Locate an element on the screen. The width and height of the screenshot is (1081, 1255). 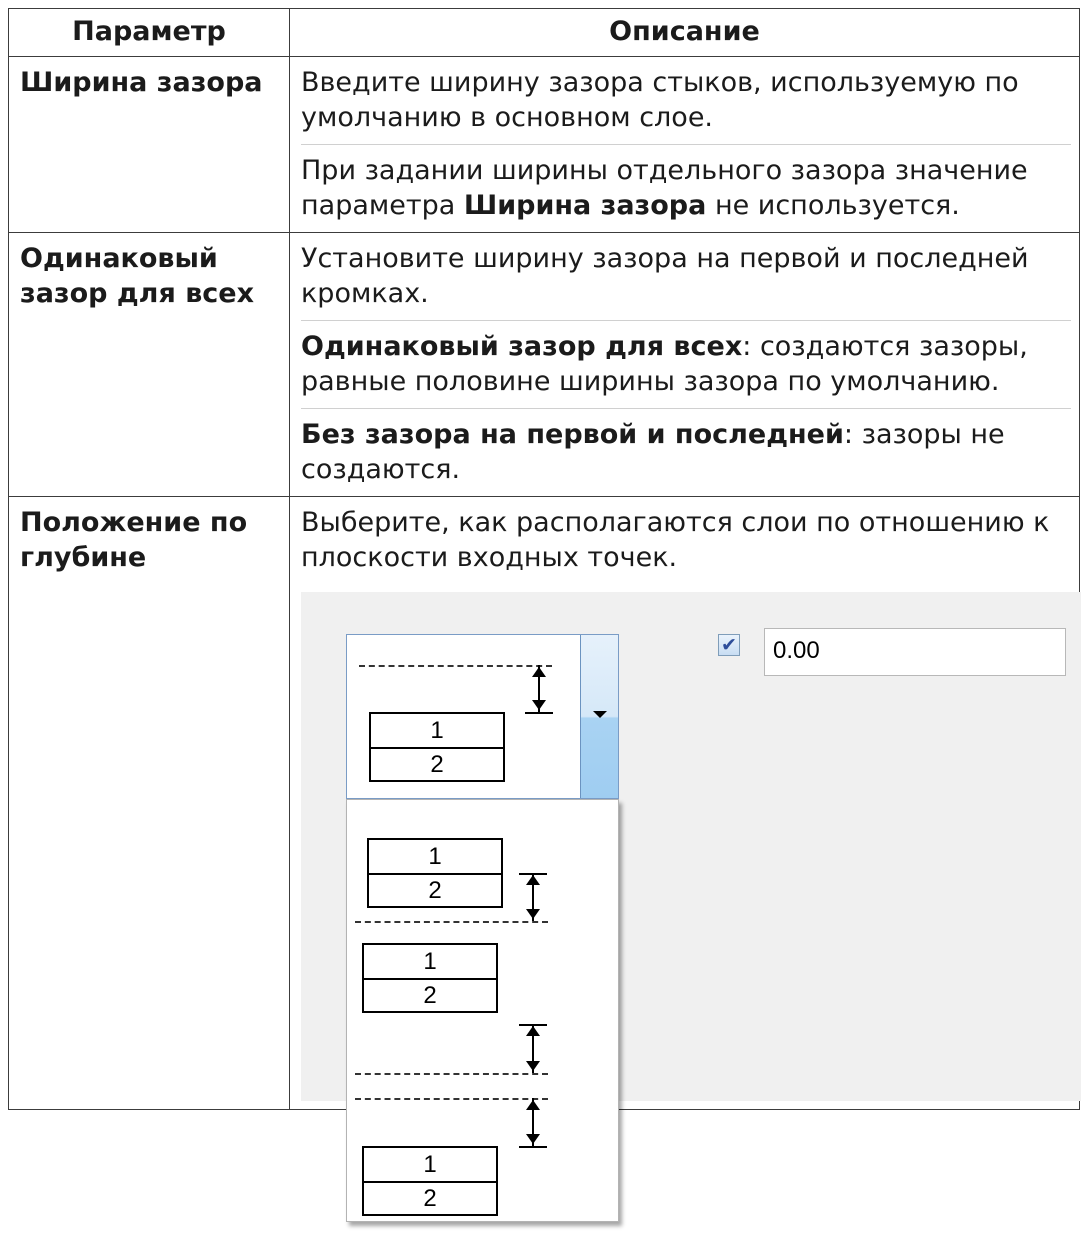
offset-value-field: 0.00 is located at coordinates (915, 652).